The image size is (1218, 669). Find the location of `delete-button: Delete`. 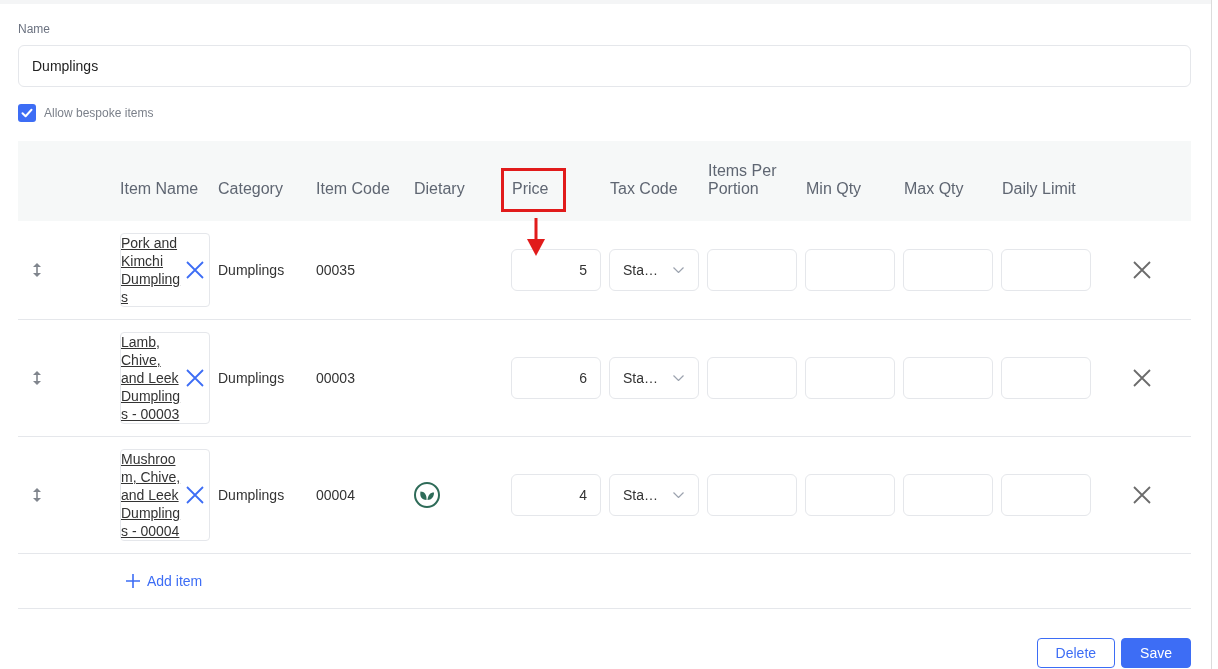

delete-button: Delete is located at coordinates (1076, 653).